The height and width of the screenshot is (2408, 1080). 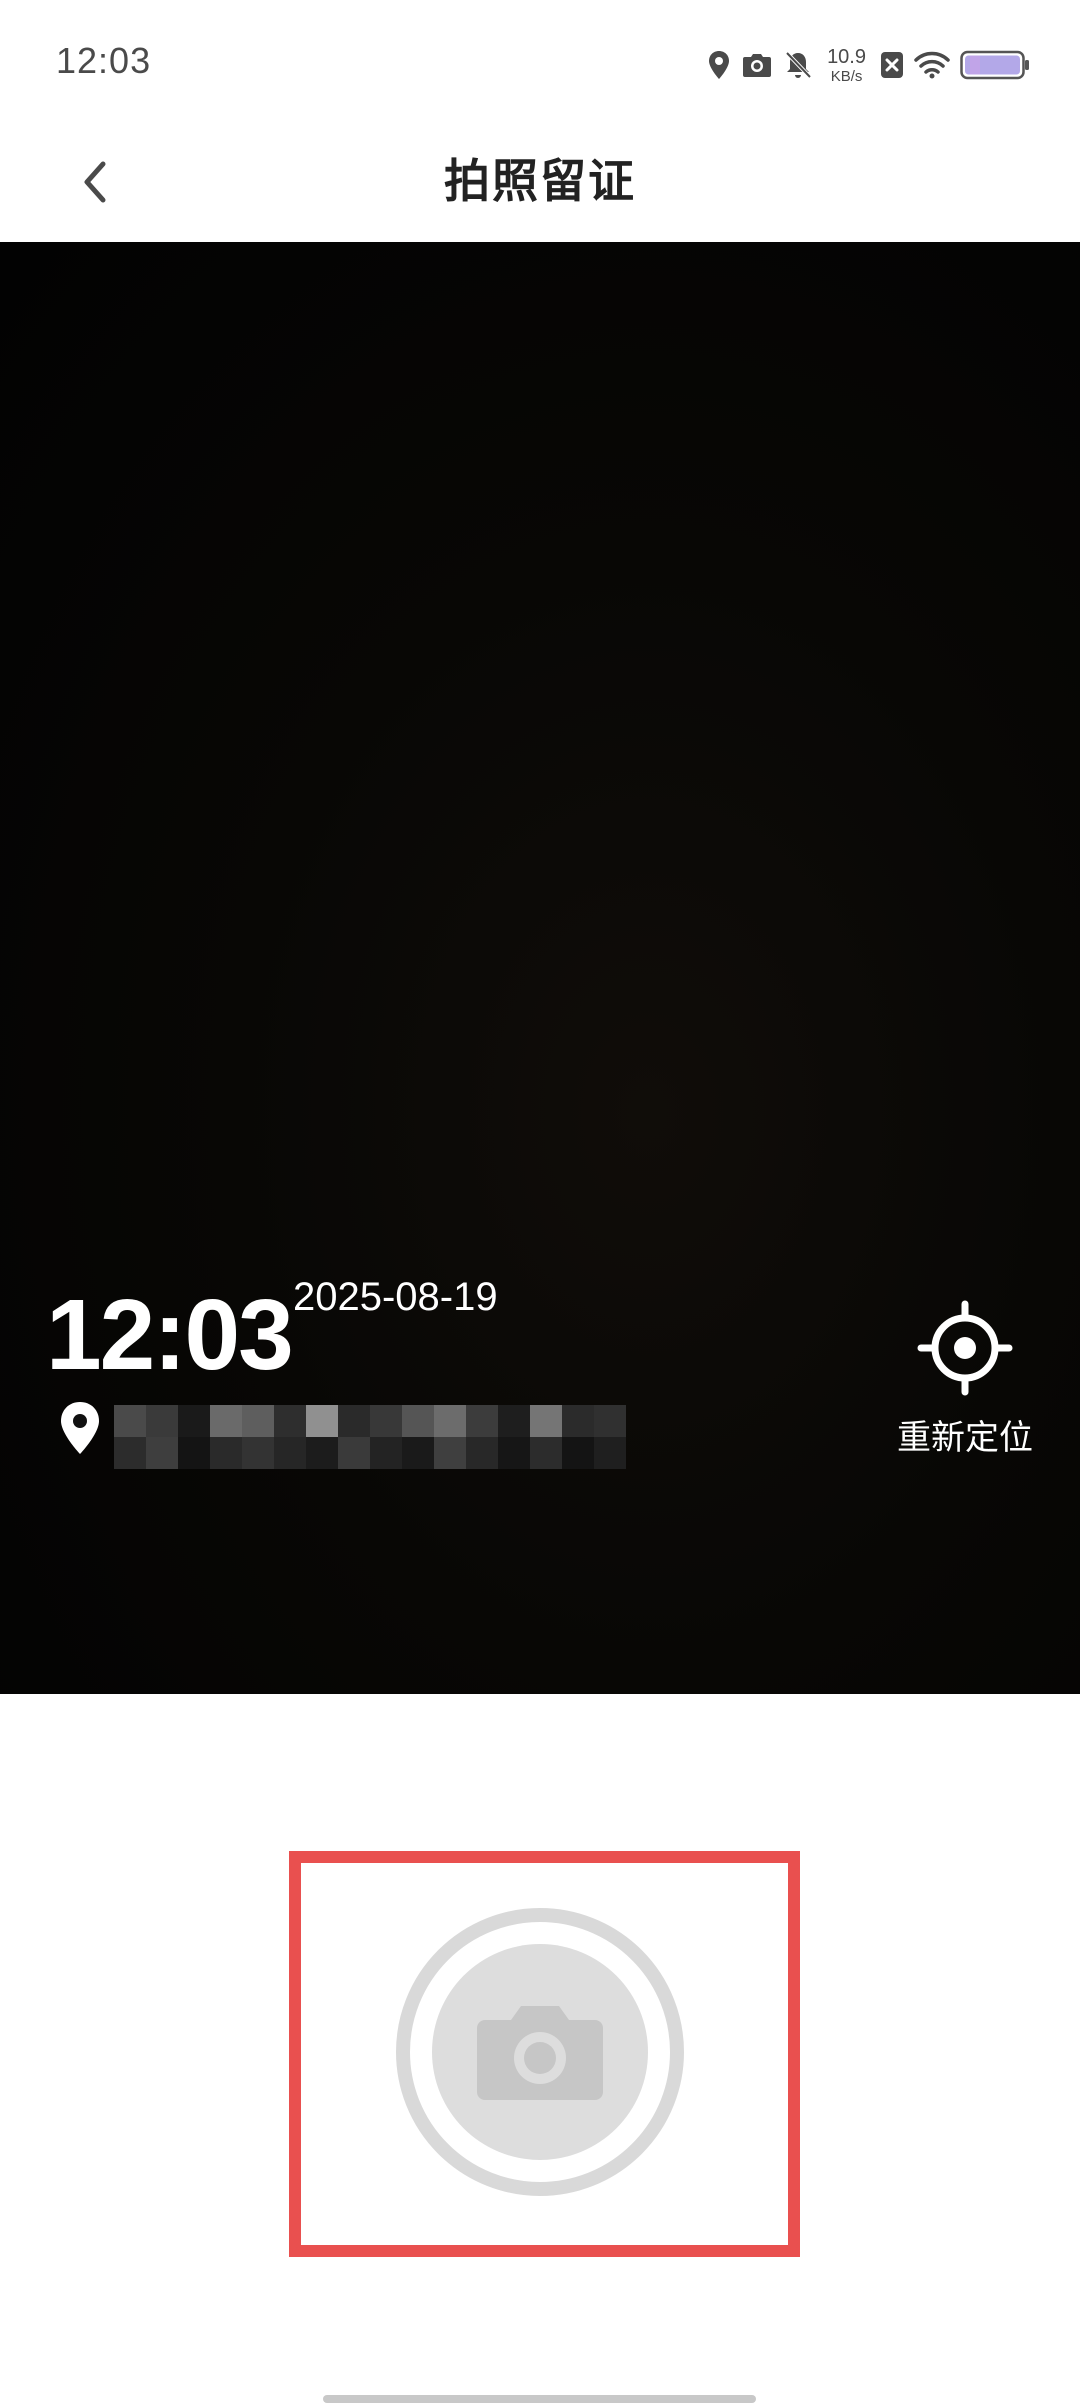 What do you see at coordinates (539, 2399) in the screenshot?
I see `home-indicator` at bounding box center [539, 2399].